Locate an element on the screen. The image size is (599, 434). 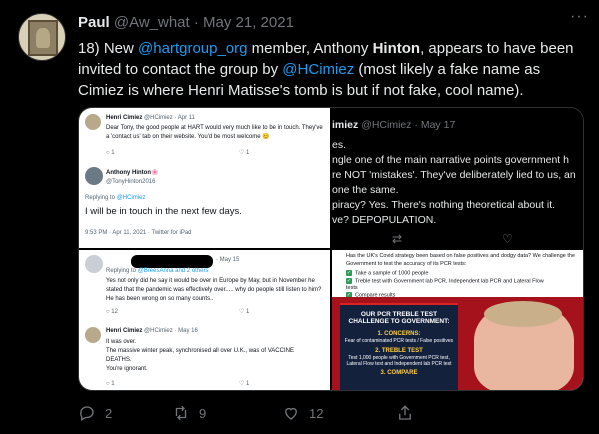
image3-text-2c: You're ignorant. is located at coordinates (127, 369).